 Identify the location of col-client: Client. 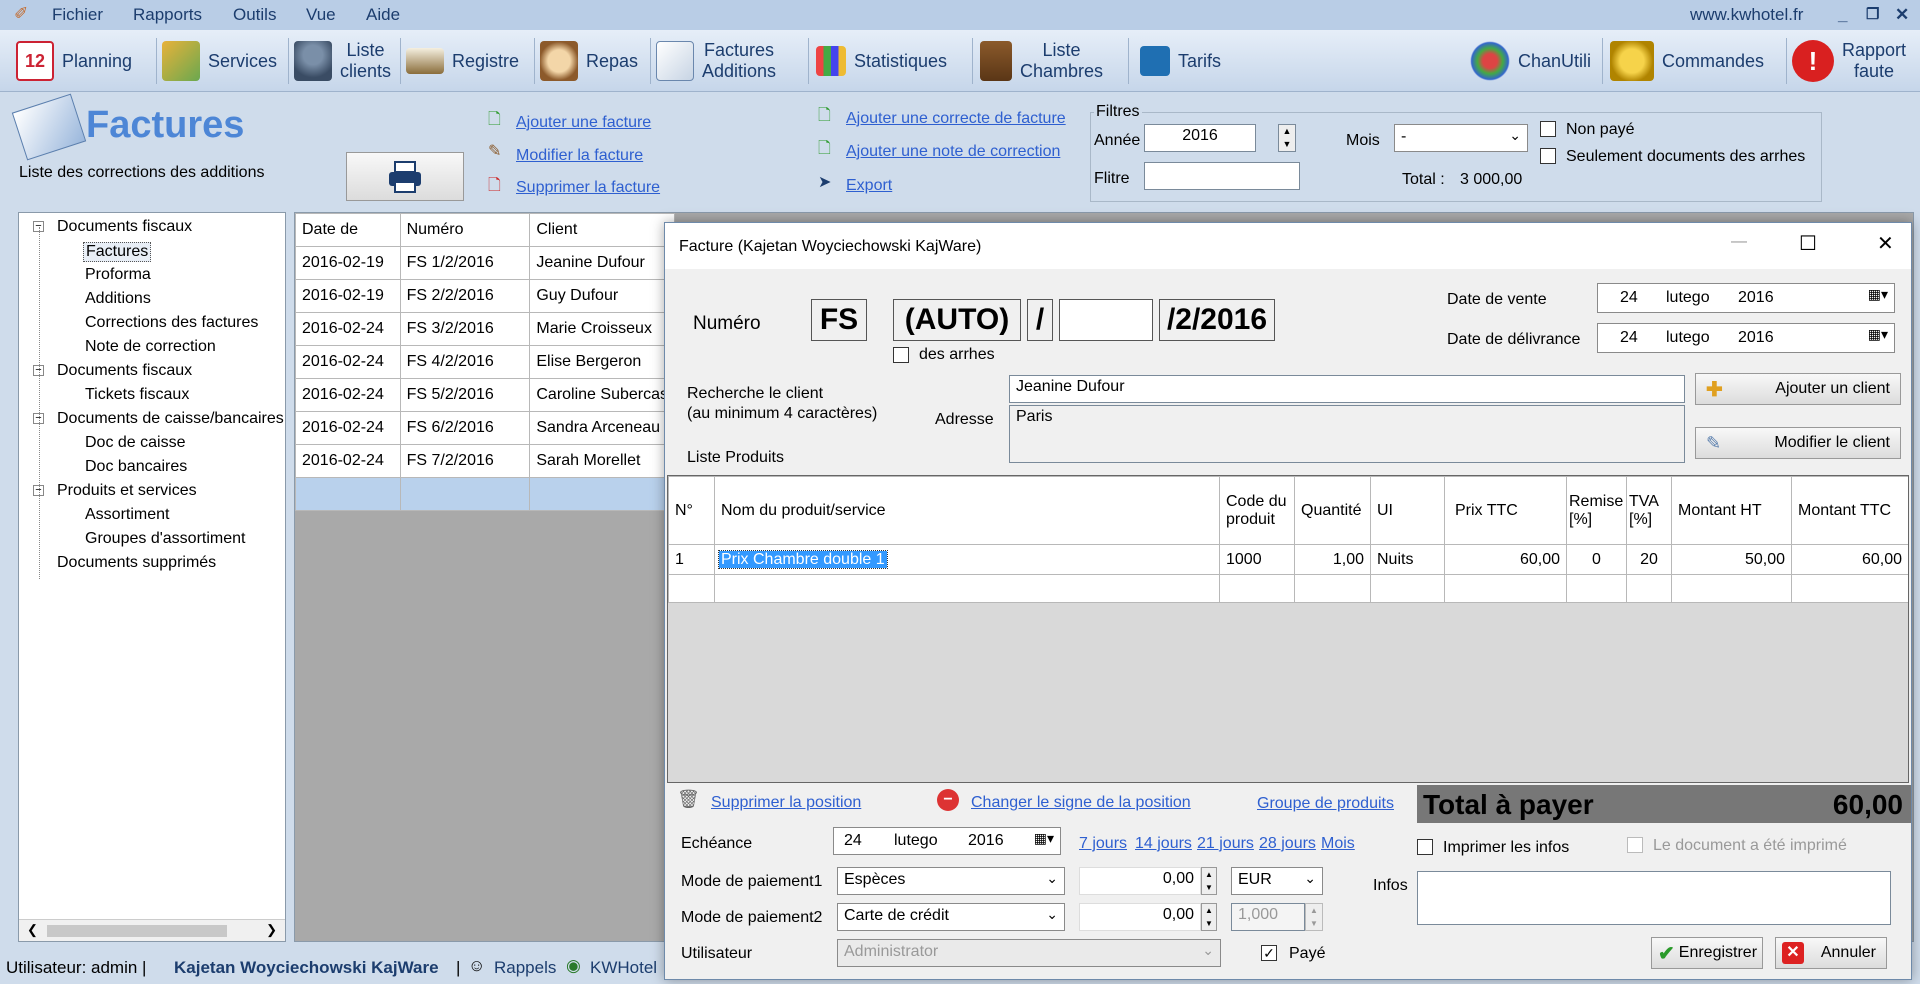
(602, 230).